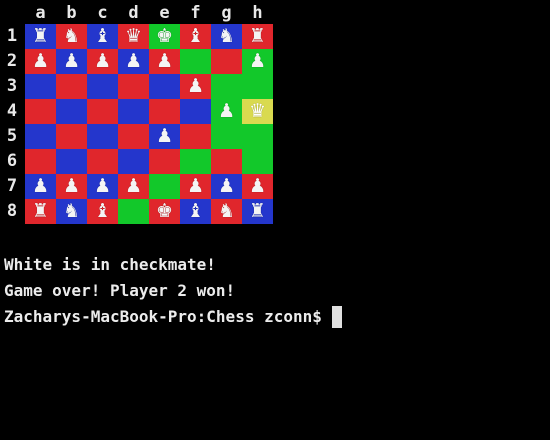 Image resolution: width=550 pixels, height=440 pixels. Describe the element at coordinates (133, 13) in the screenshot. I see `file-label-d: d` at that location.